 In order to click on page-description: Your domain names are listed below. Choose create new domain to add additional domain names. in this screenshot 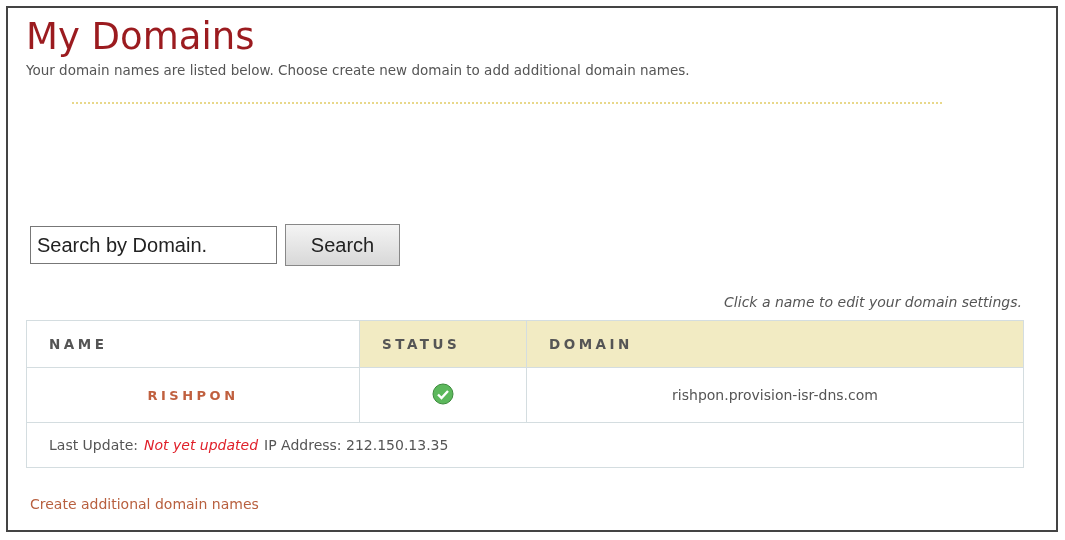, I will do `click(358, 70)`.